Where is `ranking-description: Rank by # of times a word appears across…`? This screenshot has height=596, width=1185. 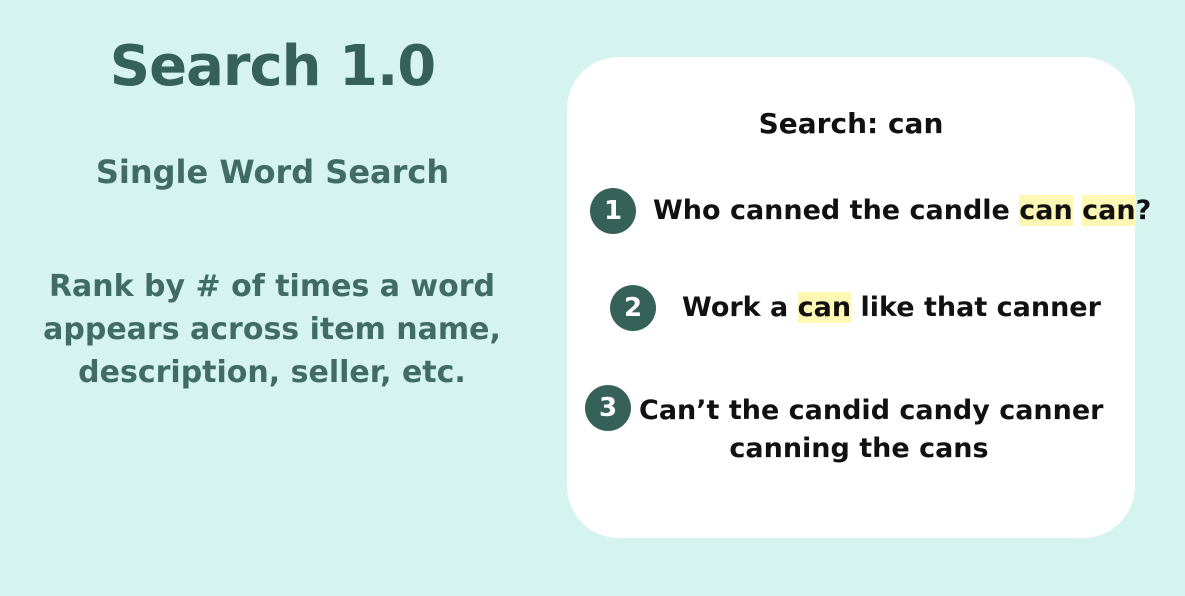 ranking-description: Rank by # of times a word appears across… is located at coordinates (272, 329).